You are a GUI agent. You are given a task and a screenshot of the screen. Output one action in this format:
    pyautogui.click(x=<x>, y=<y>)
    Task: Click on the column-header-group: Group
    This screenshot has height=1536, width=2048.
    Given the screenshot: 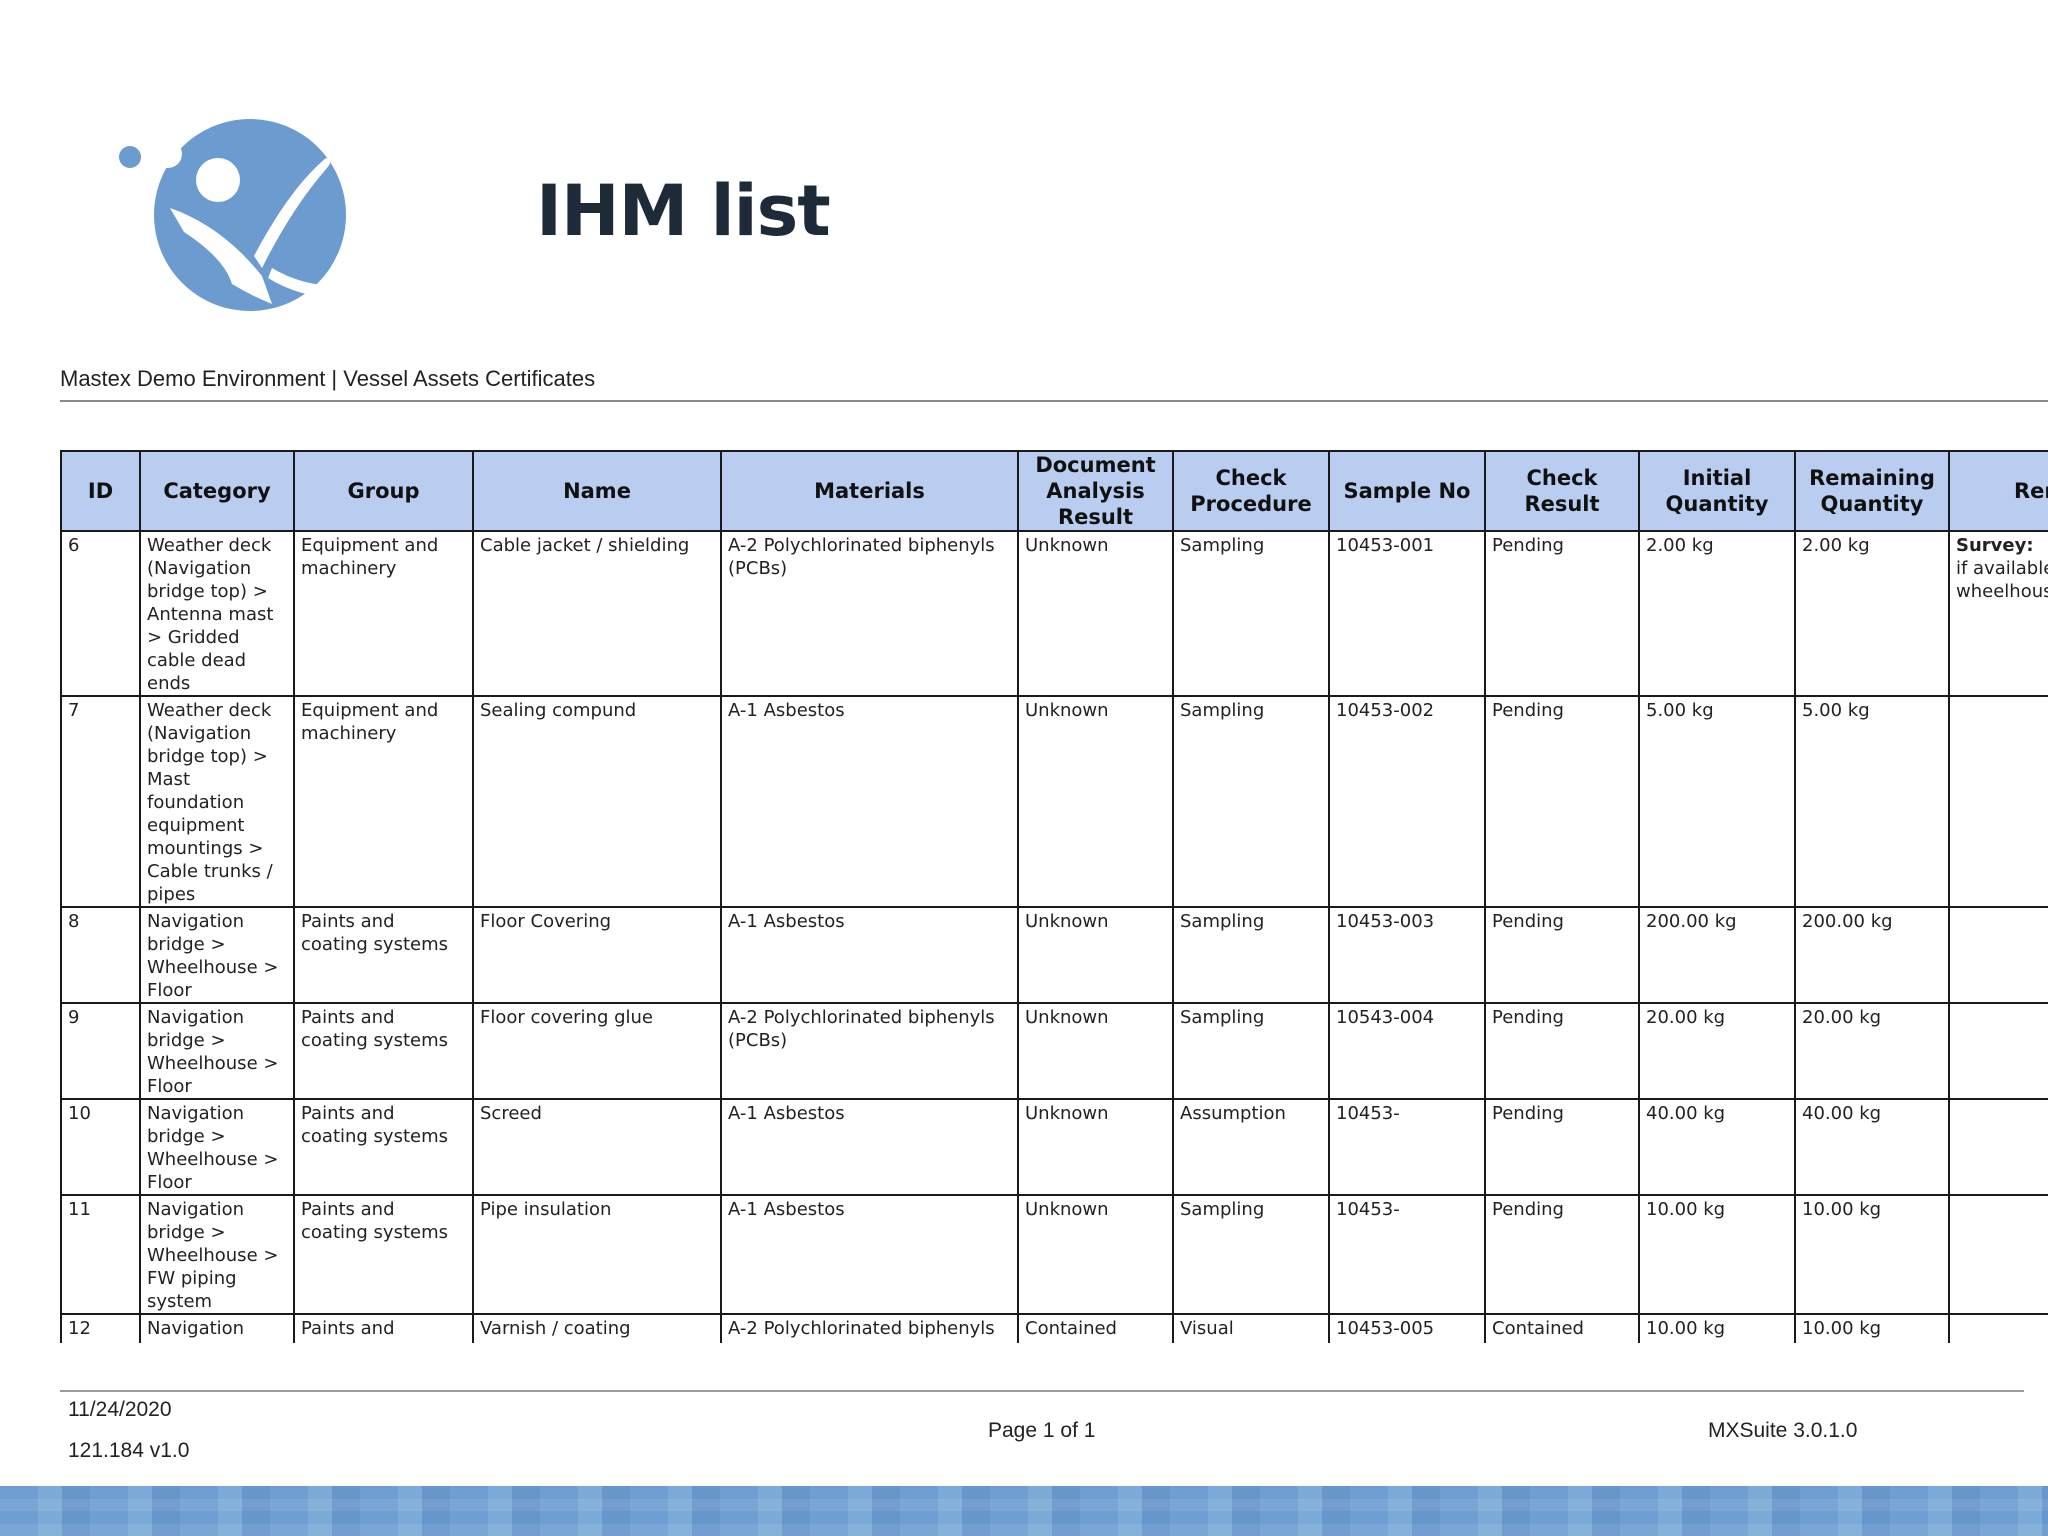 What is the action you would take?
    pyautogui.click(x=383, y=491)
    